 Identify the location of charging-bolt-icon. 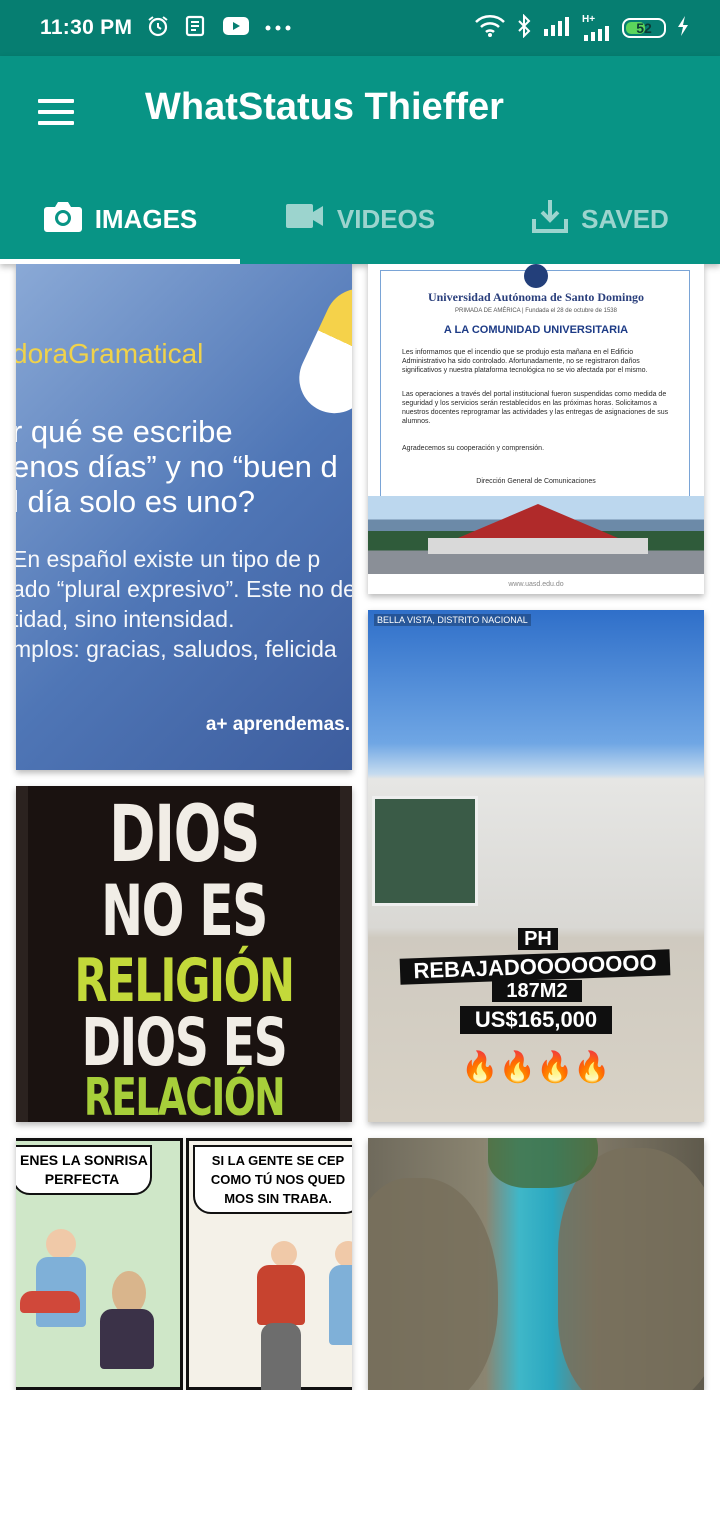
(683, 28).